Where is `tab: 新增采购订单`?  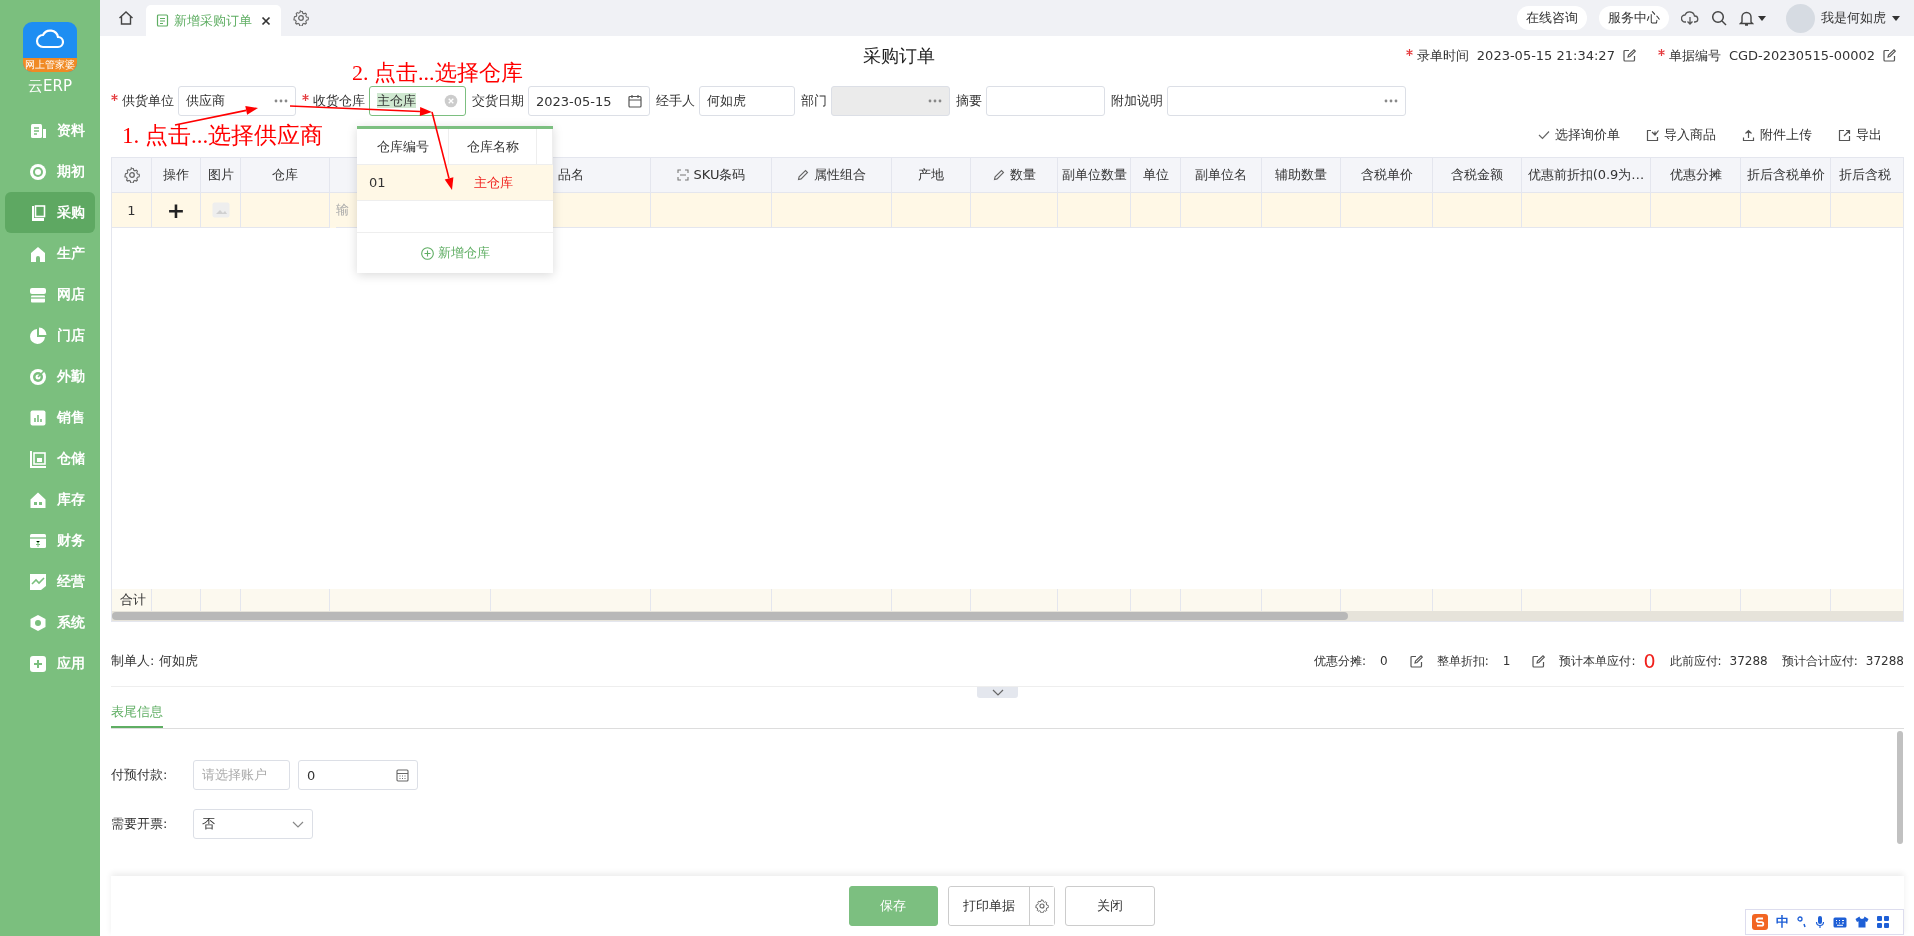 tab: 新增采购订单 is located at coordinates (213, 20).